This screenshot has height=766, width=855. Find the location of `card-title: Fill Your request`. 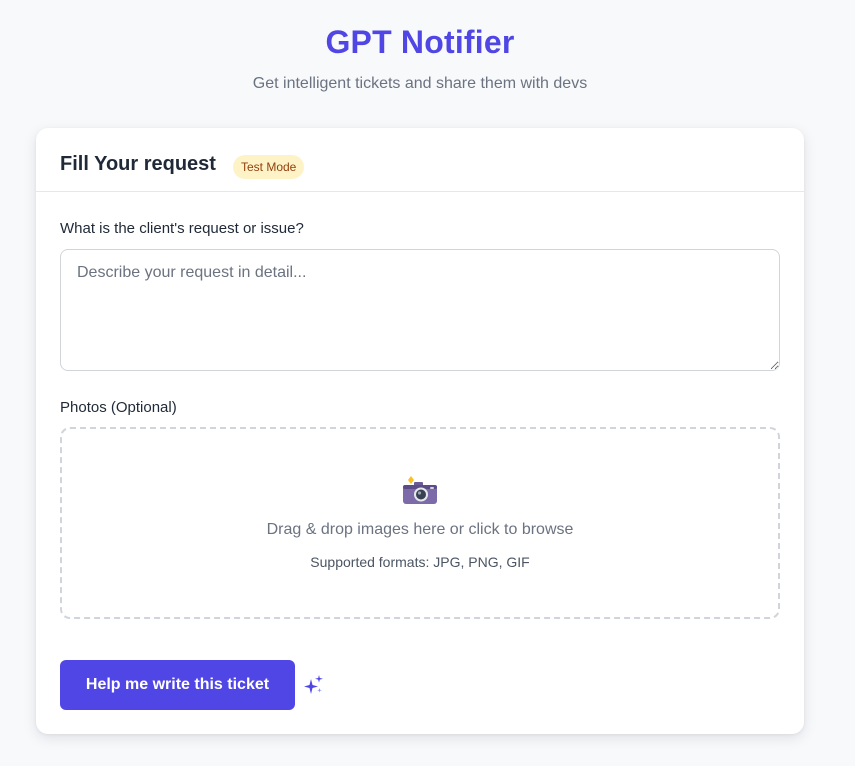

card-title: Fill Your request is located at coordinates (138, 164).